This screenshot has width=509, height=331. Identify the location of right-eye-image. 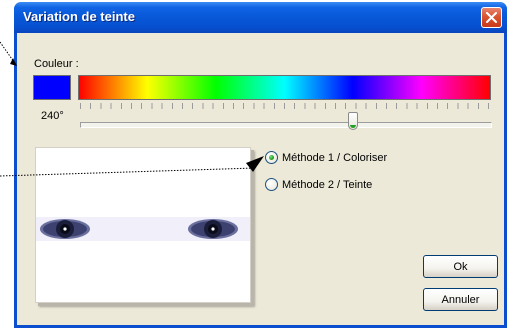
(213, 229).